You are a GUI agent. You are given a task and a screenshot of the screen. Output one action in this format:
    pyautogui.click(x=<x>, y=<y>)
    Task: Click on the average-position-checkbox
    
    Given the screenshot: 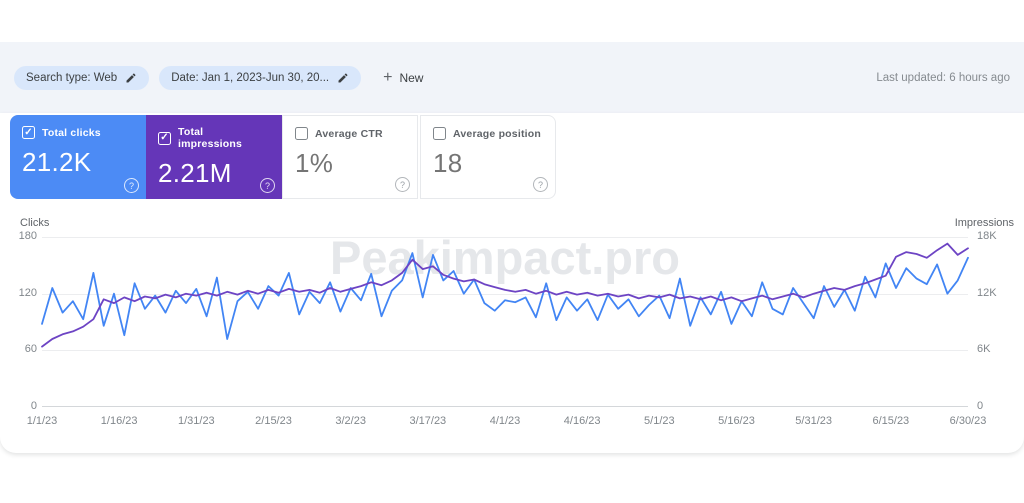 What is the action you would take?
    pyautogui.click(x=439, y=133)
    